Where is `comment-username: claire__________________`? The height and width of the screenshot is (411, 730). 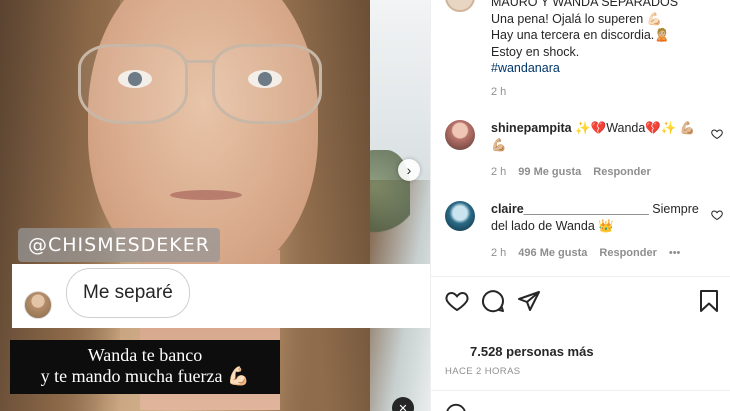 comment-username: claire__________________ is located at coordinates (570, 209).